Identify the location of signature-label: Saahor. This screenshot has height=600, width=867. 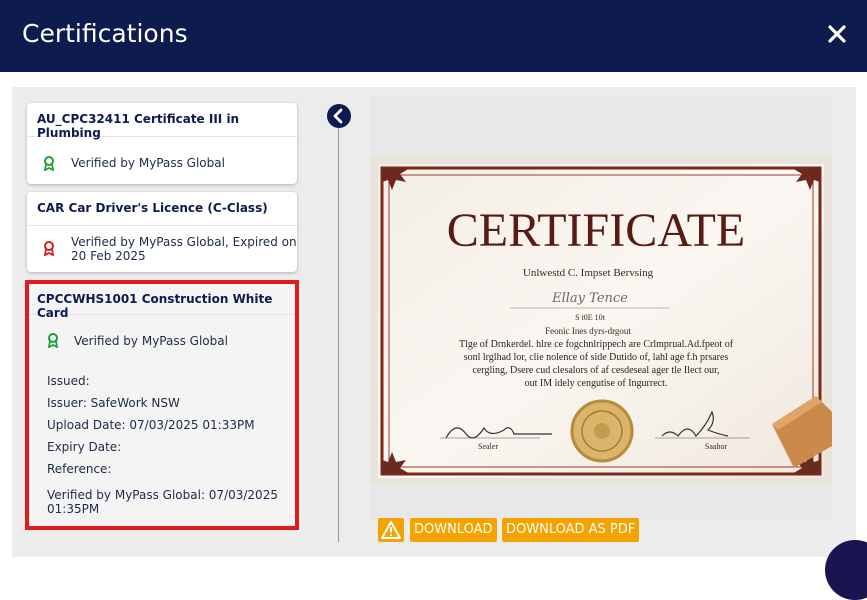
(716, 446).